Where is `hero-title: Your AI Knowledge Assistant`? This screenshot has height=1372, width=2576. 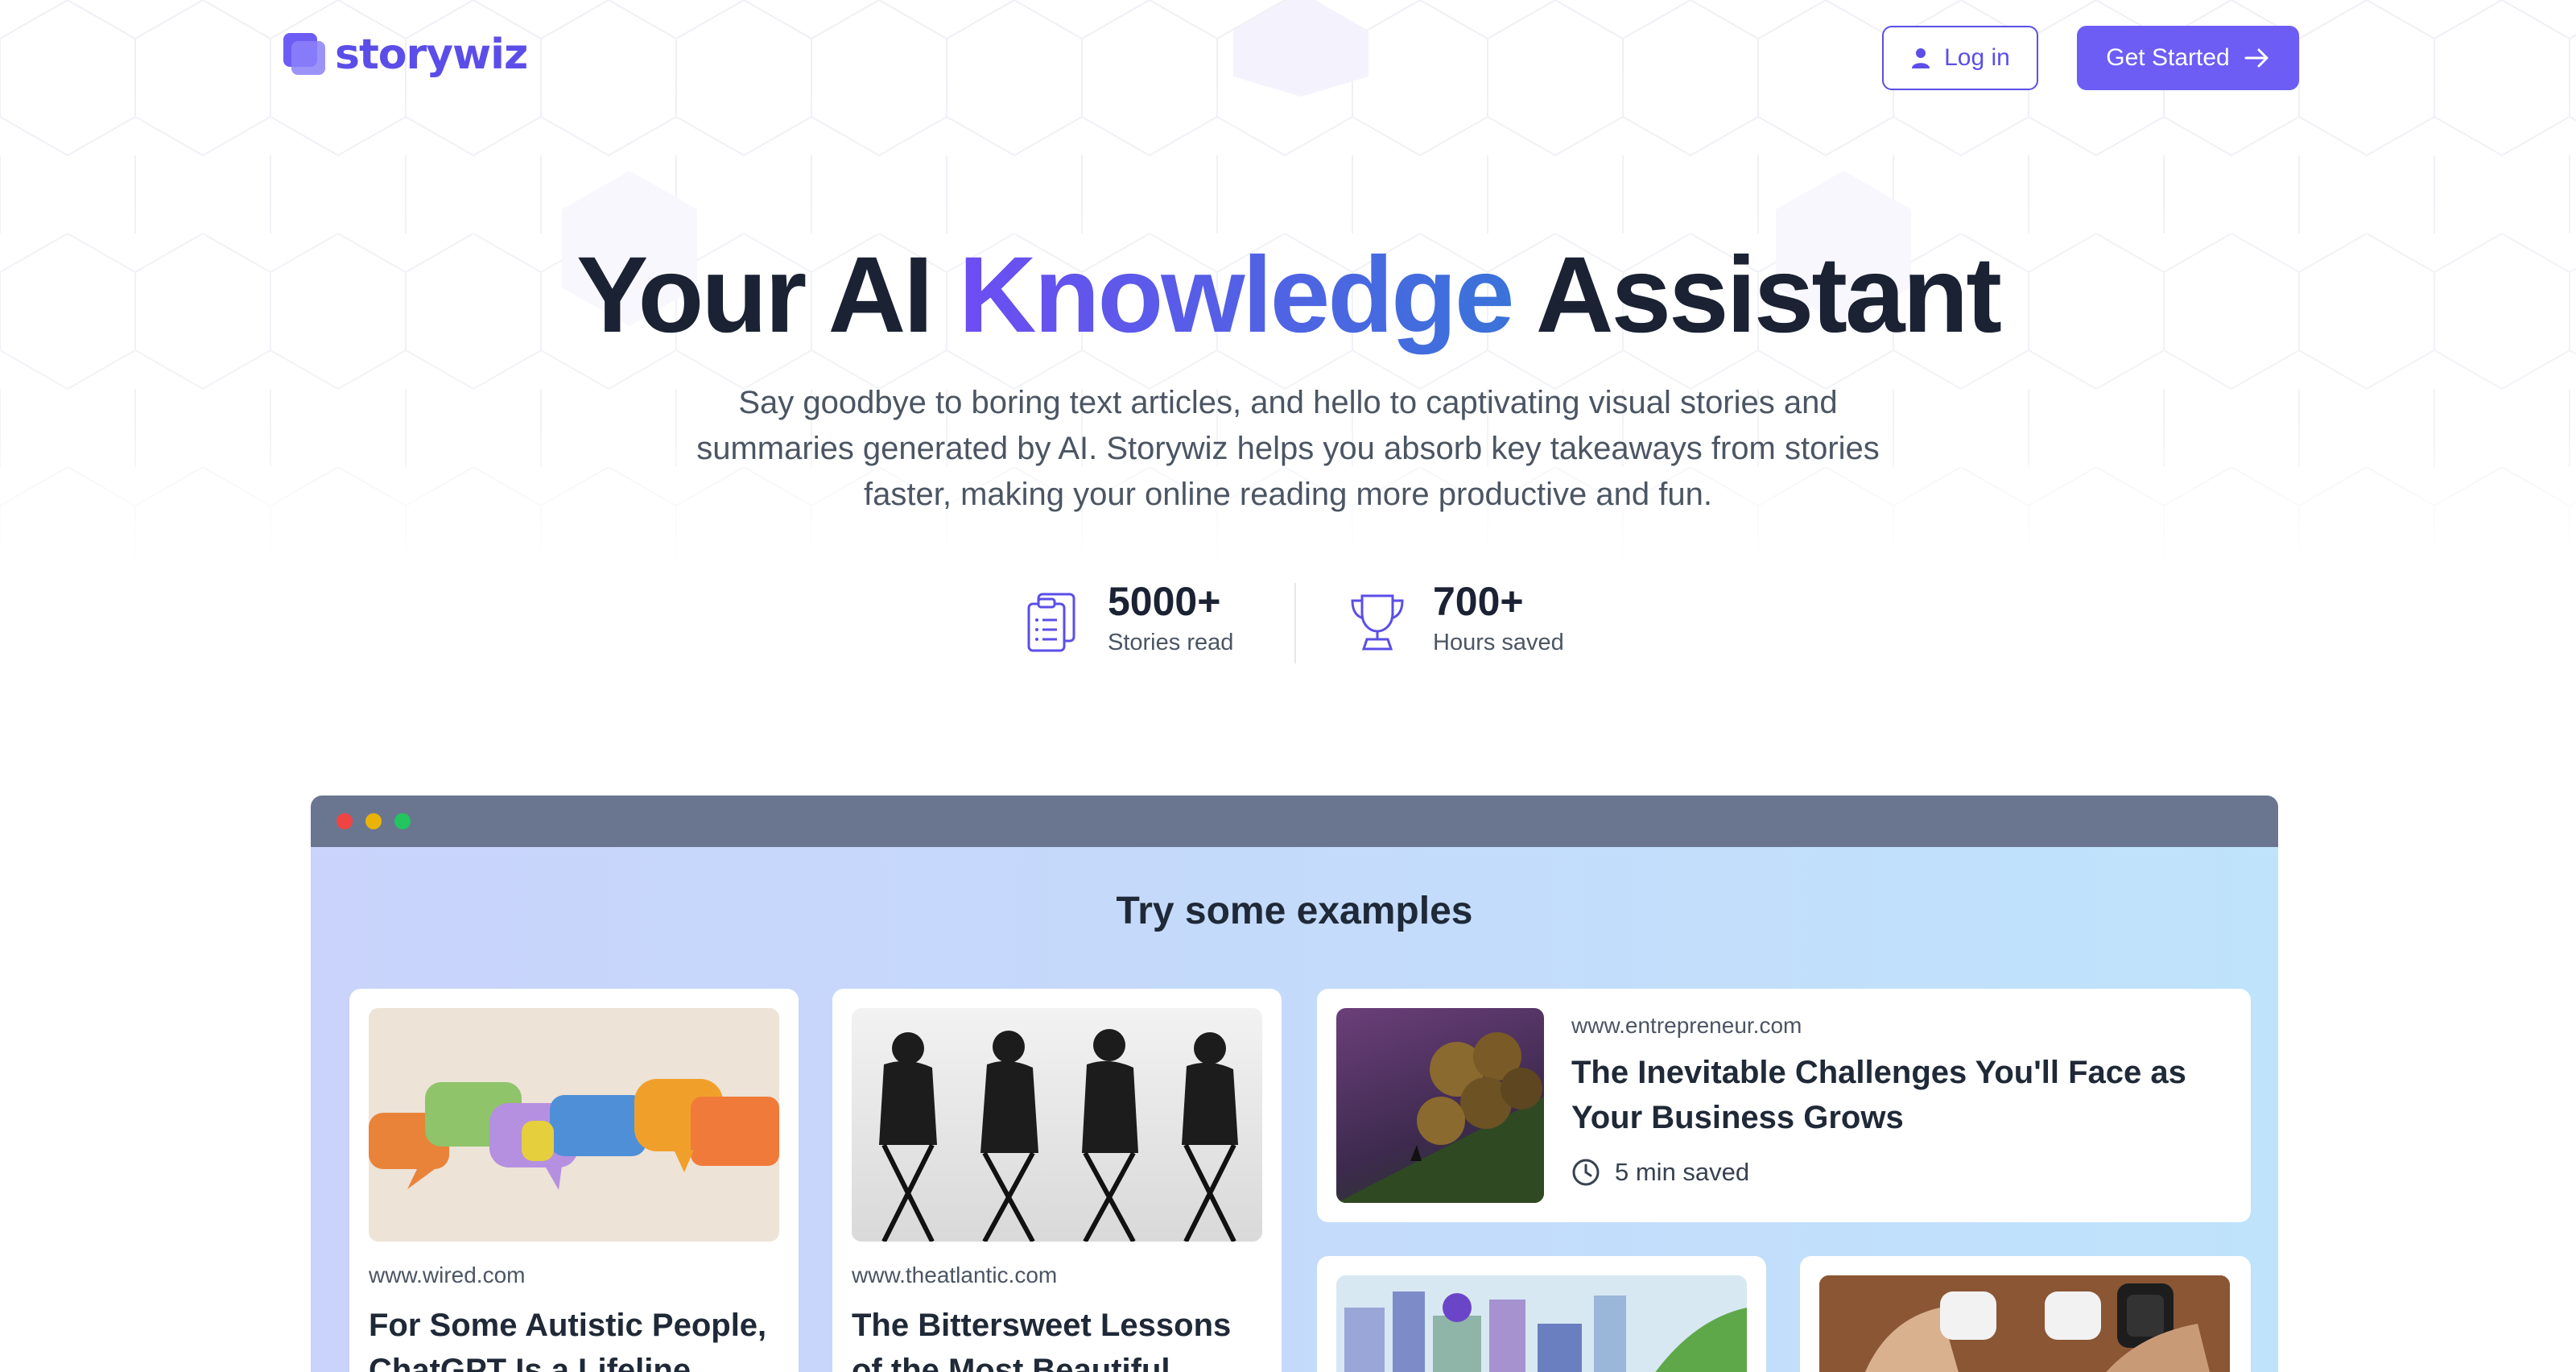 hero-title: Your AI Knowledge Assistant is located at coordinates (1288, 295).